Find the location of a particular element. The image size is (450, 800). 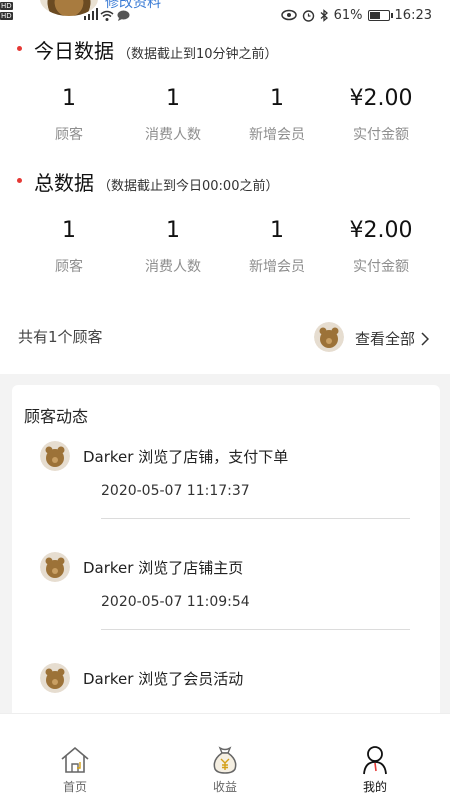

message-icon is located at coordinates (123, 15).